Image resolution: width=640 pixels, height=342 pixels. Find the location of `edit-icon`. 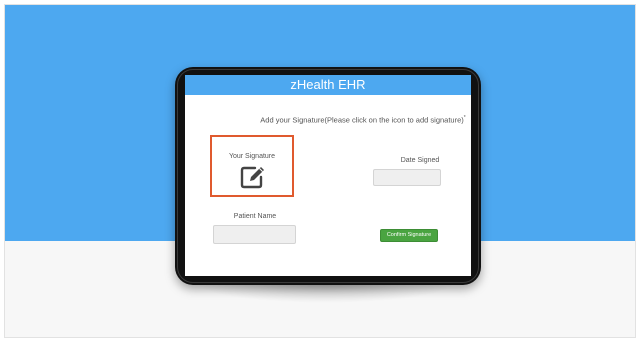

edit-icon is located at coordinates (253, 177).